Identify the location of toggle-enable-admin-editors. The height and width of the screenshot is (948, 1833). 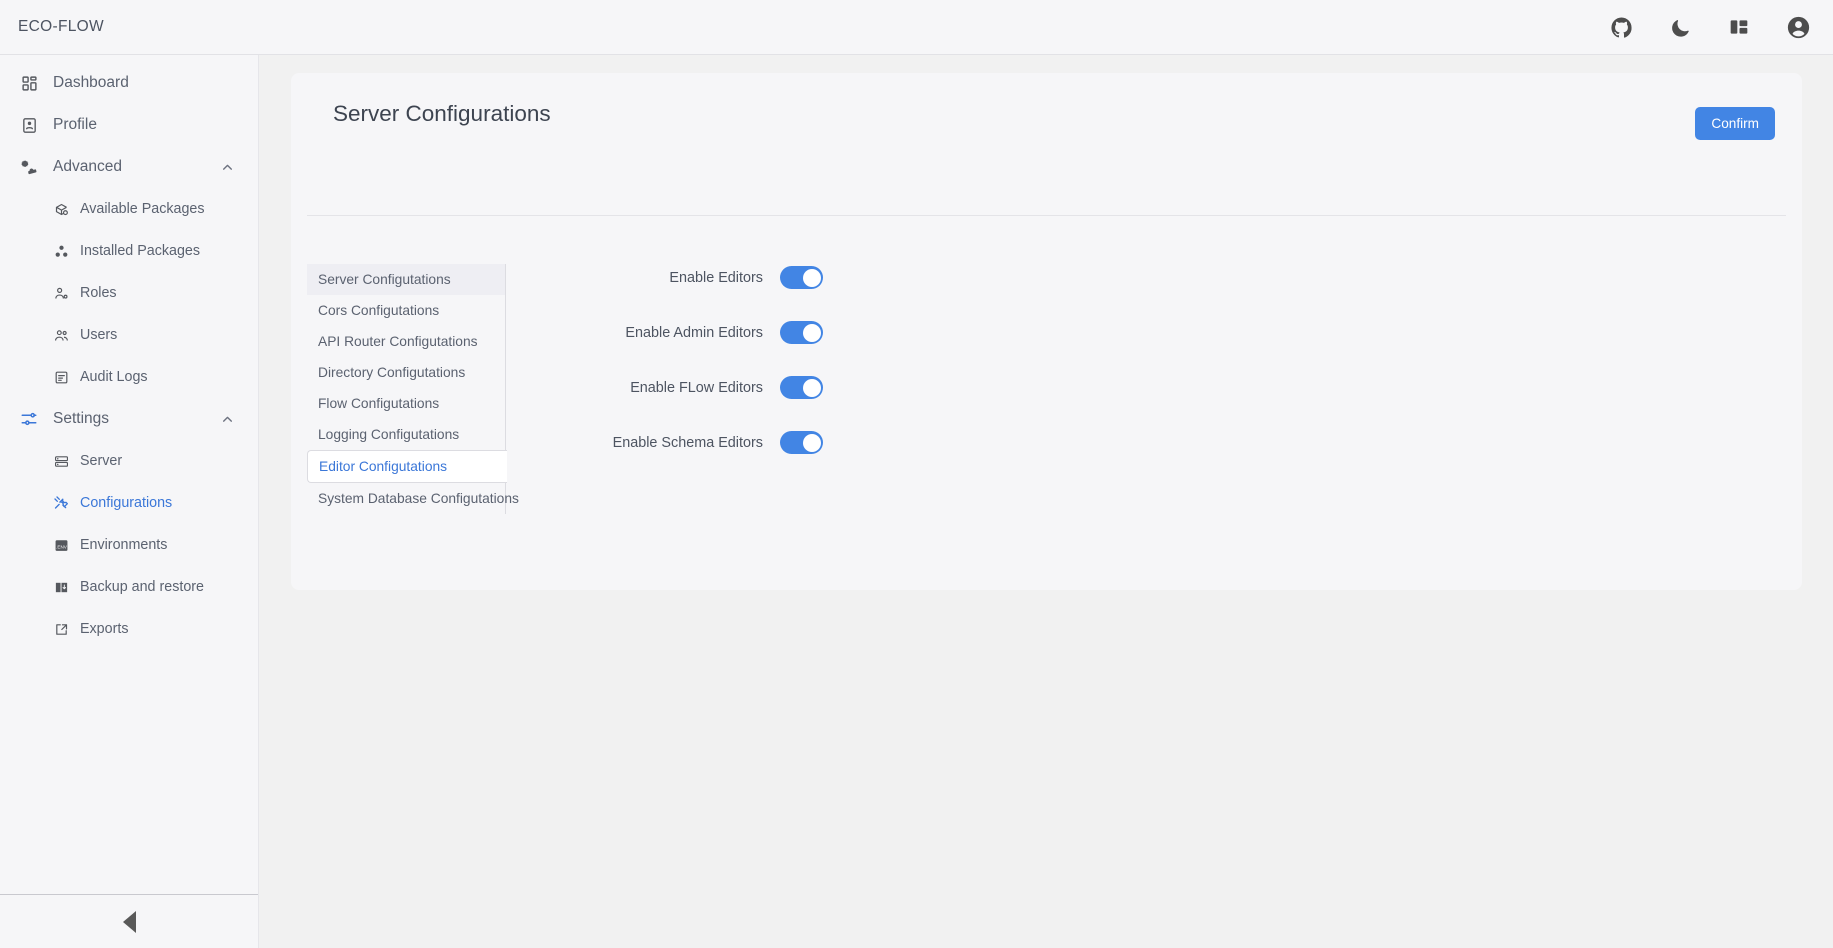
(801, 332).